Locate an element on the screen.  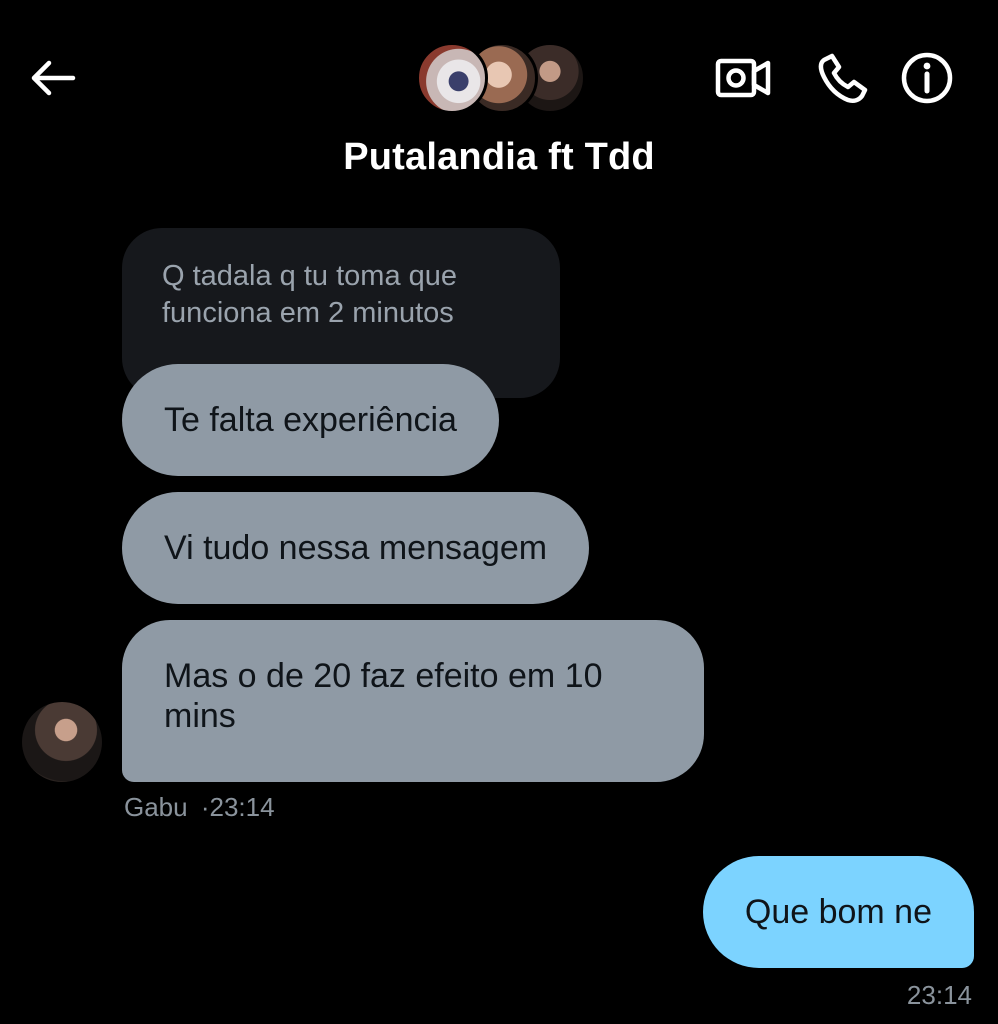
arrow-left-icon is located at coordinates (53, 78).